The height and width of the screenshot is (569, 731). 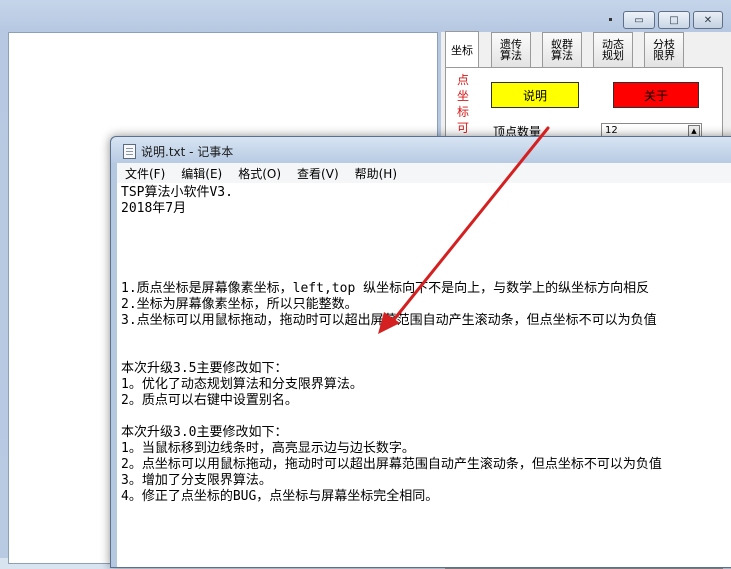 I want to click on menu-help: 帮助(H), so click(x=376, y=173).